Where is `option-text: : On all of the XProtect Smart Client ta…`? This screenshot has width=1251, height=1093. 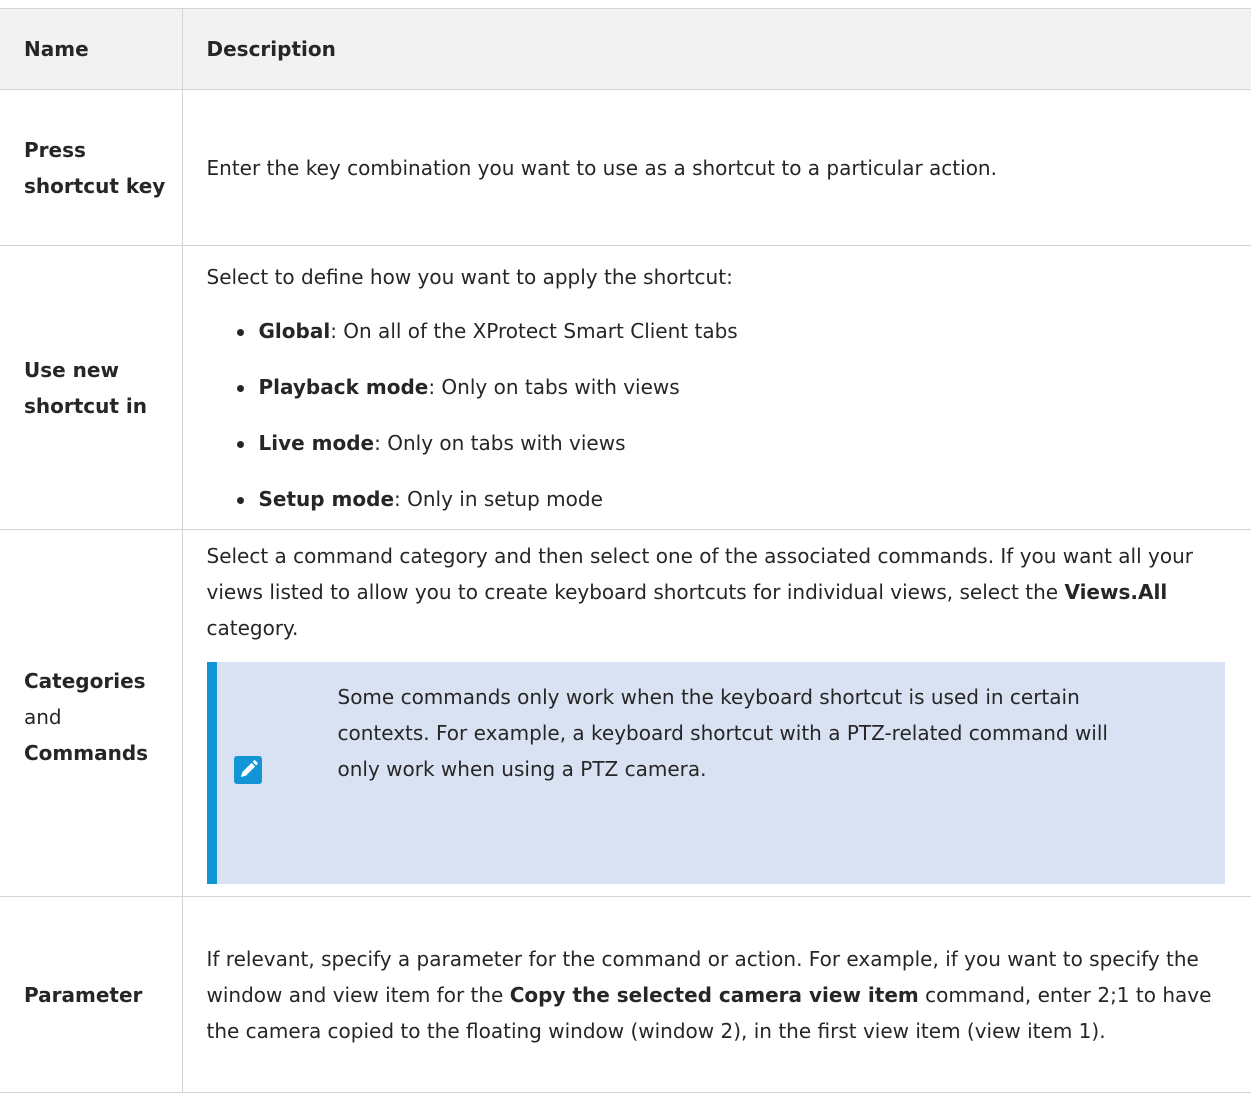
option-text: : On all of the XProtect Smart Client ta… is located at coordinates (534, 330).